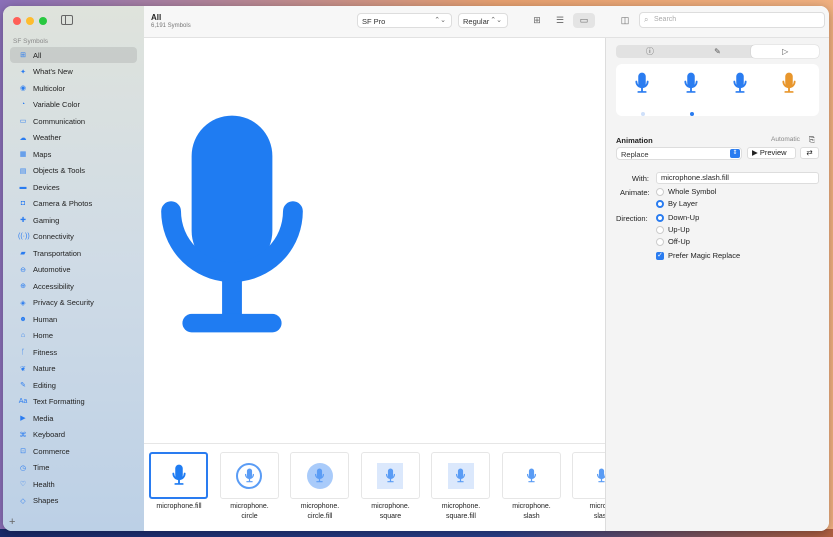 The width and height of the screenshot is (833, 537). What do you see at coordinates (23, 203) in the screenshot?
I see `camera-icon: ◘` at bounding box center [23, 203].